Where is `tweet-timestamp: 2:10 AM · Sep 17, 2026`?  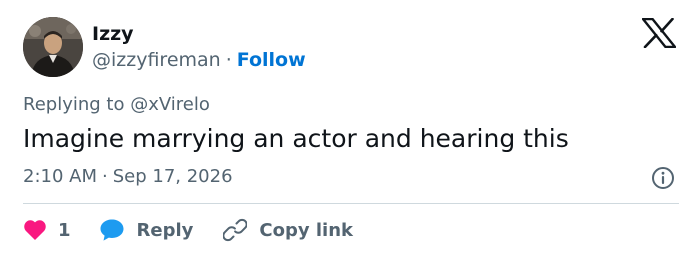 tweet-timestamp: 2:10 AM · Sep 17, 2026 is located at coordinates (128, 177).